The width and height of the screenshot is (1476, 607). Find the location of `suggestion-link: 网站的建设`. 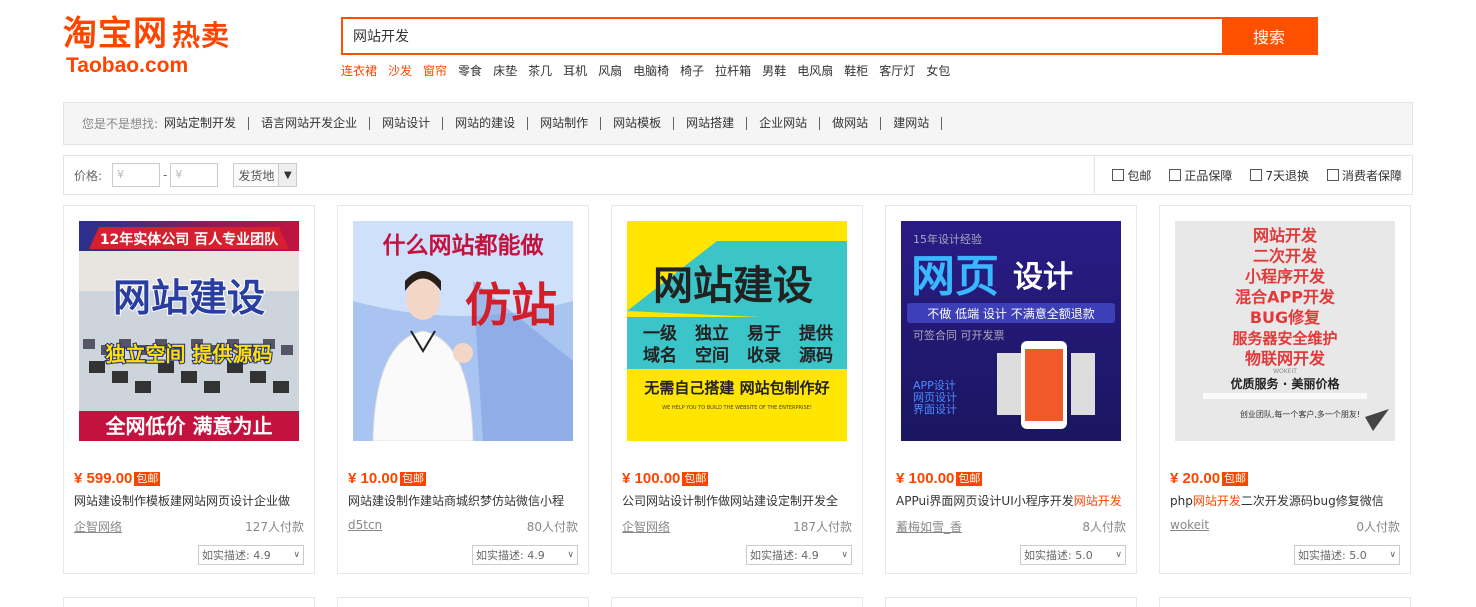

suggestion-link: 网站的建设 is located at coordinates (486, 123).